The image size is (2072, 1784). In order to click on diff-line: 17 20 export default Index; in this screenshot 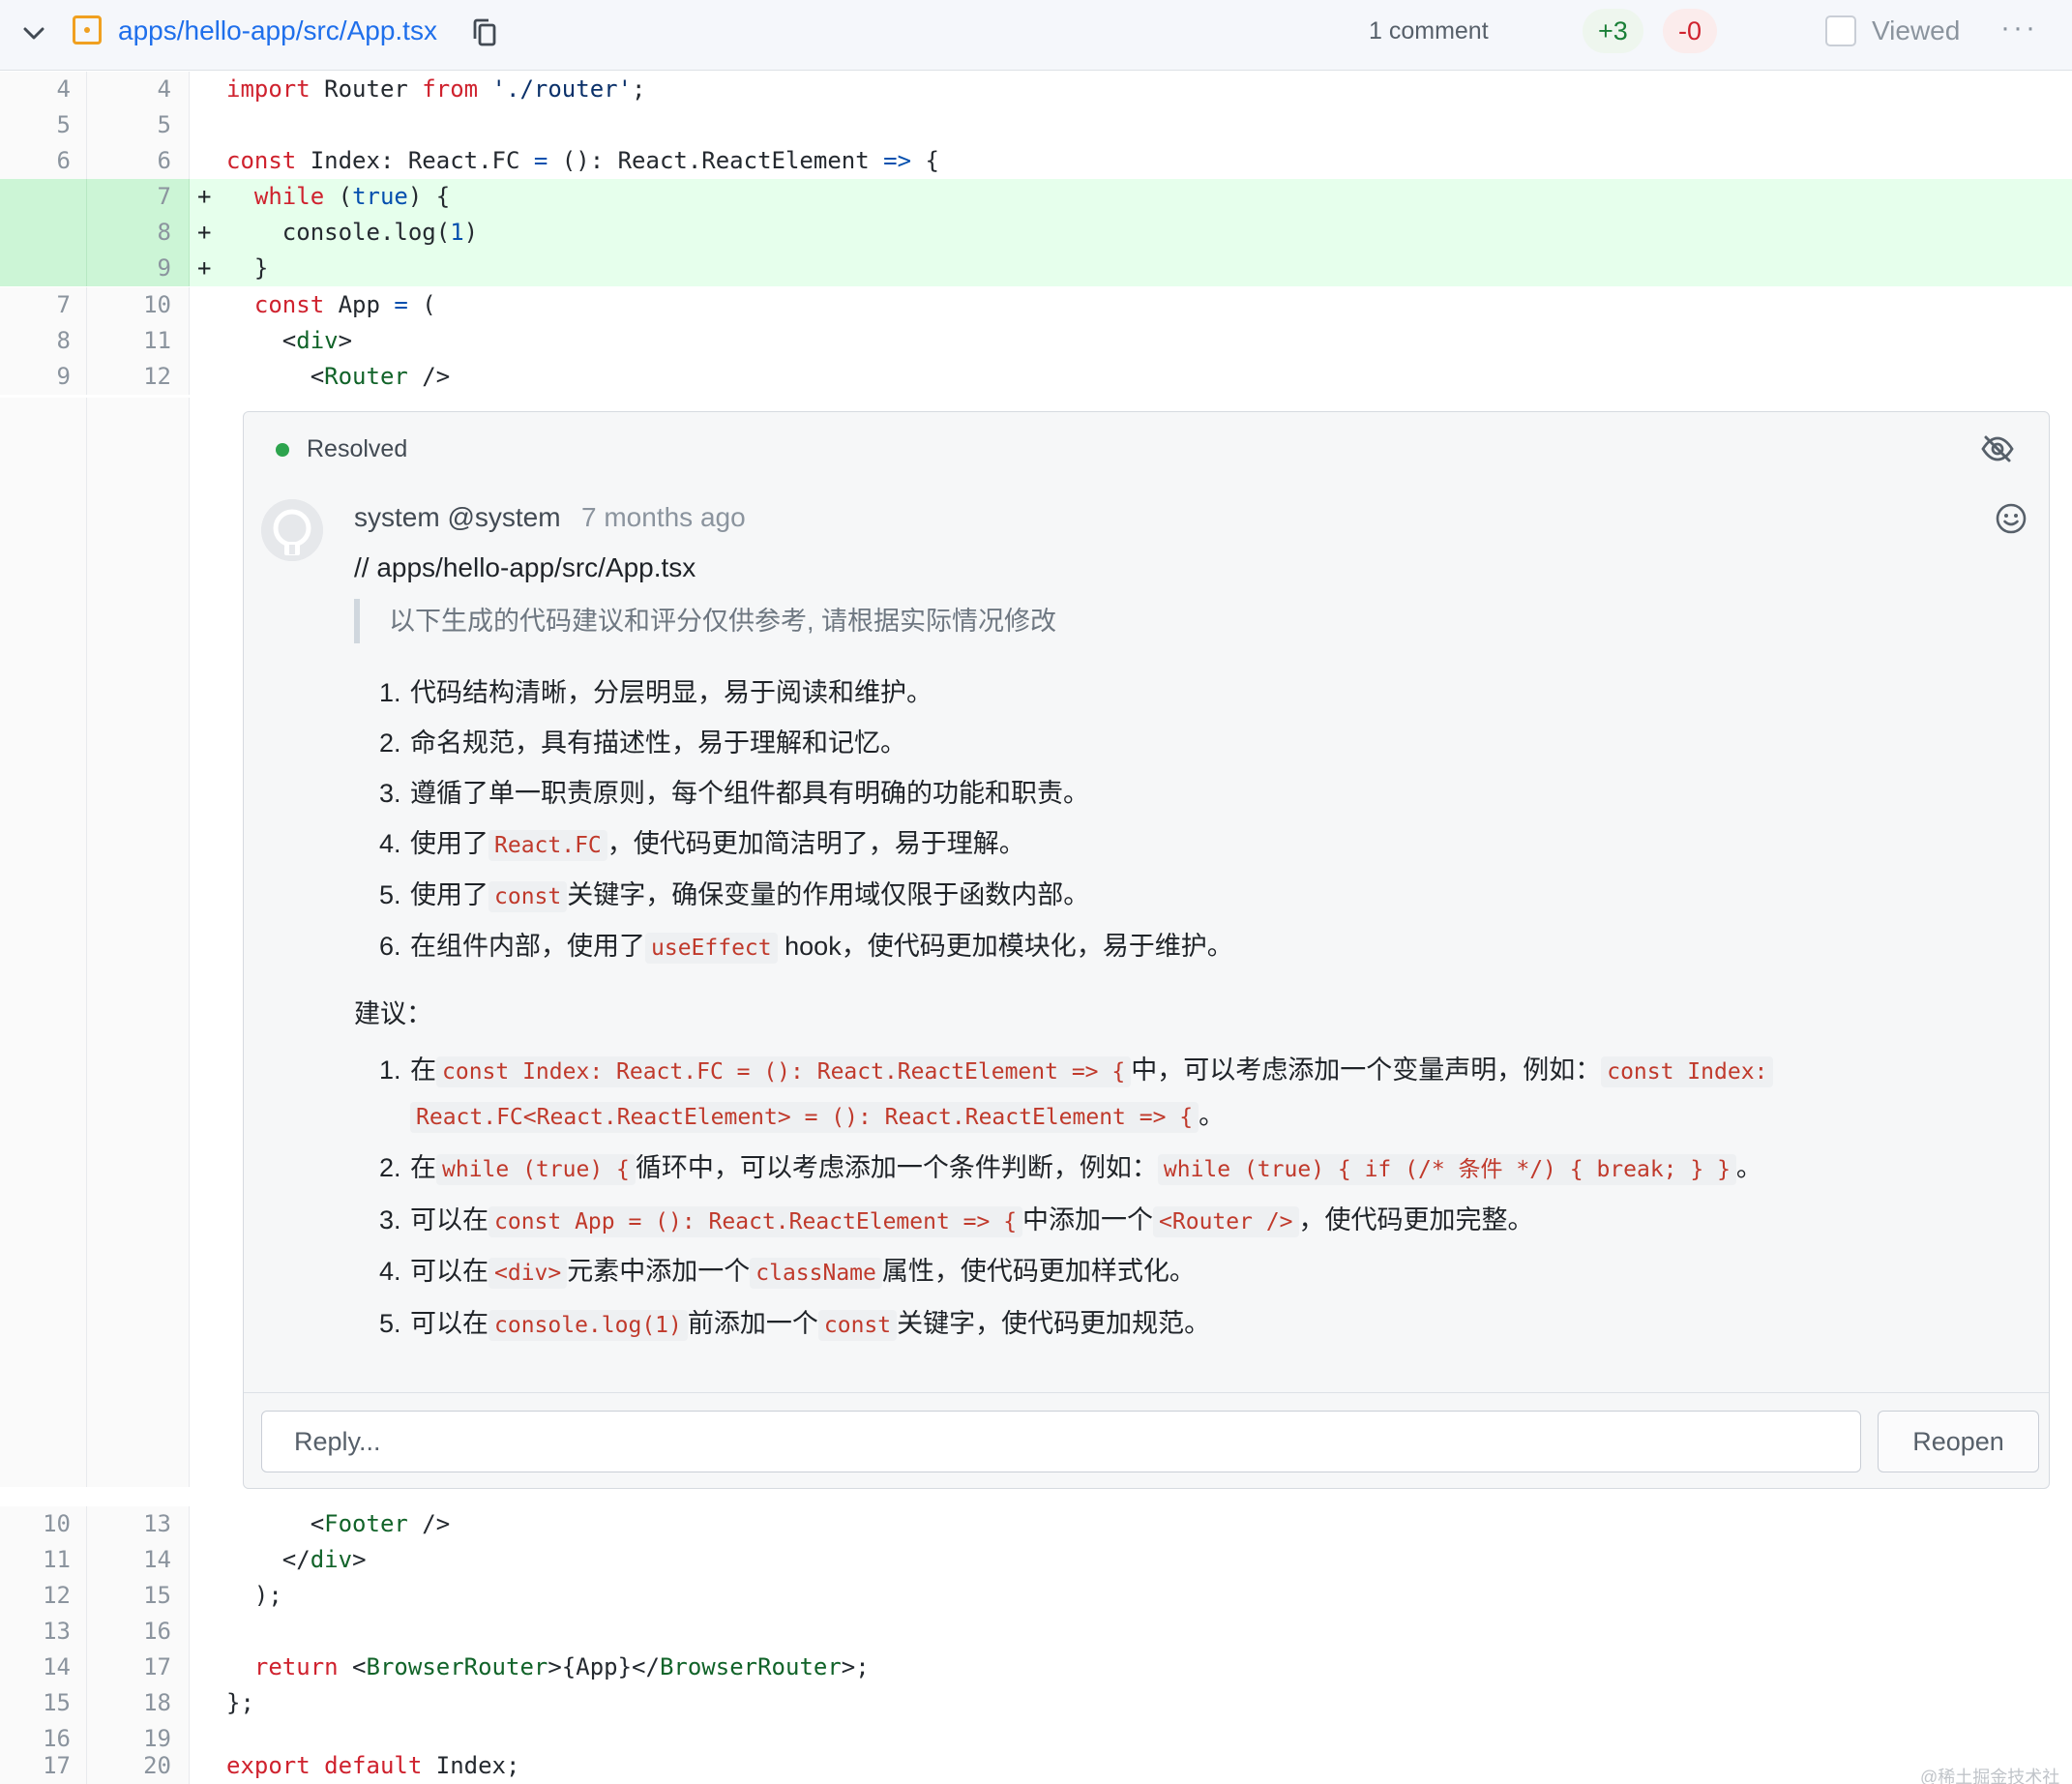, I will do `click(1036, 1766)`.